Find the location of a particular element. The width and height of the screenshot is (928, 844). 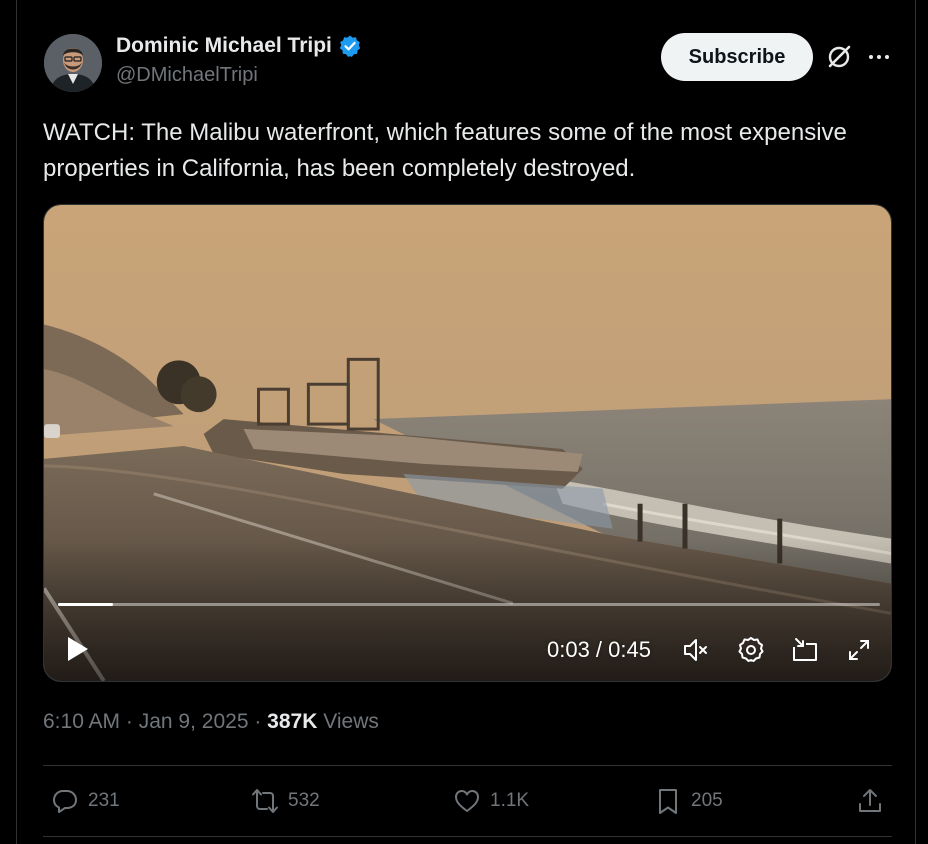

views-label: Views is located at coordinates (351, 721).